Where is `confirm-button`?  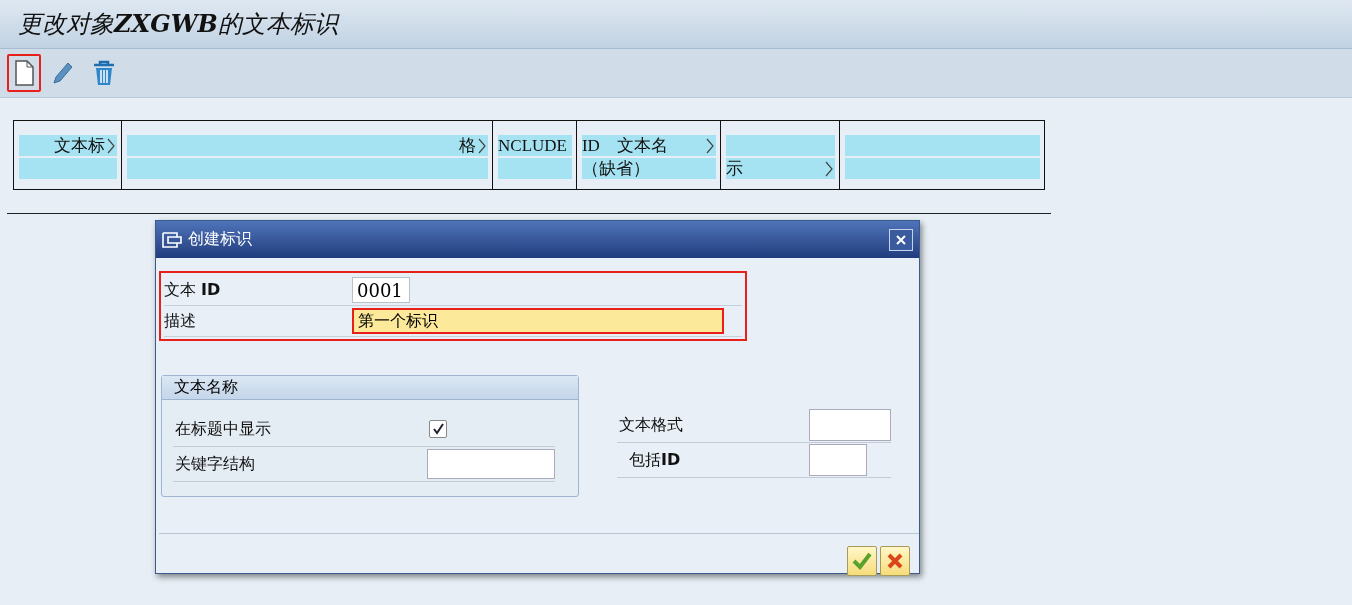
confirm-button is located at coordinates (862, 561).